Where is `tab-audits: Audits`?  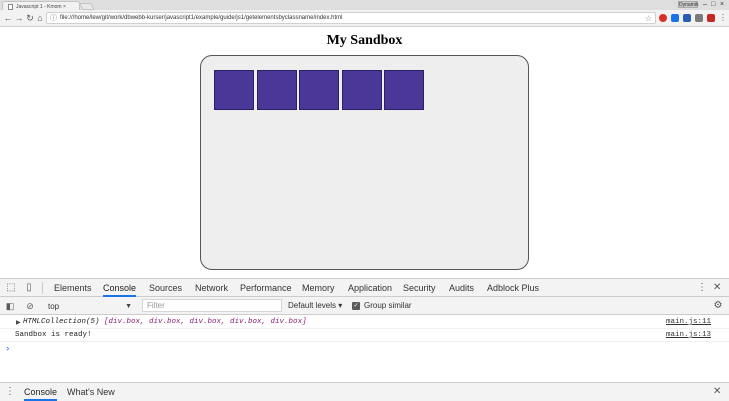 tab-audits: Audits is located at coordinates (461, 288).